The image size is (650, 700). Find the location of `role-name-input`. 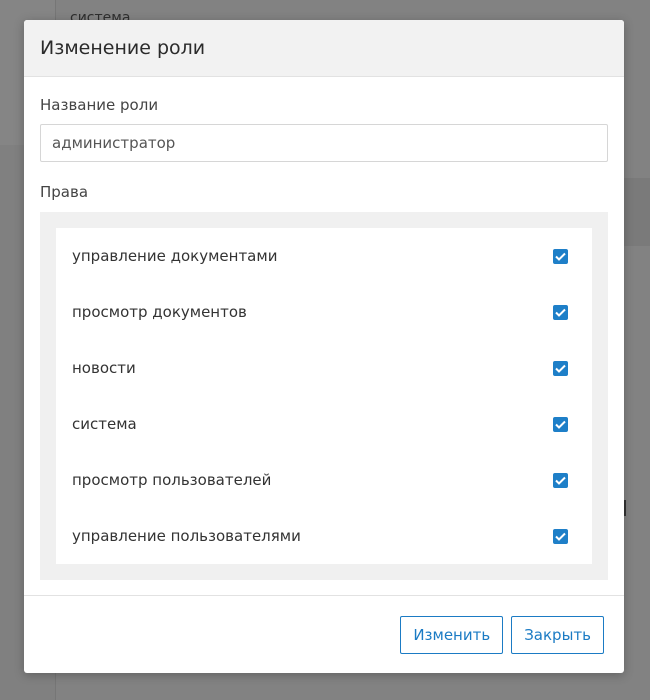

role-name-input is located at coordinates (324, 143).